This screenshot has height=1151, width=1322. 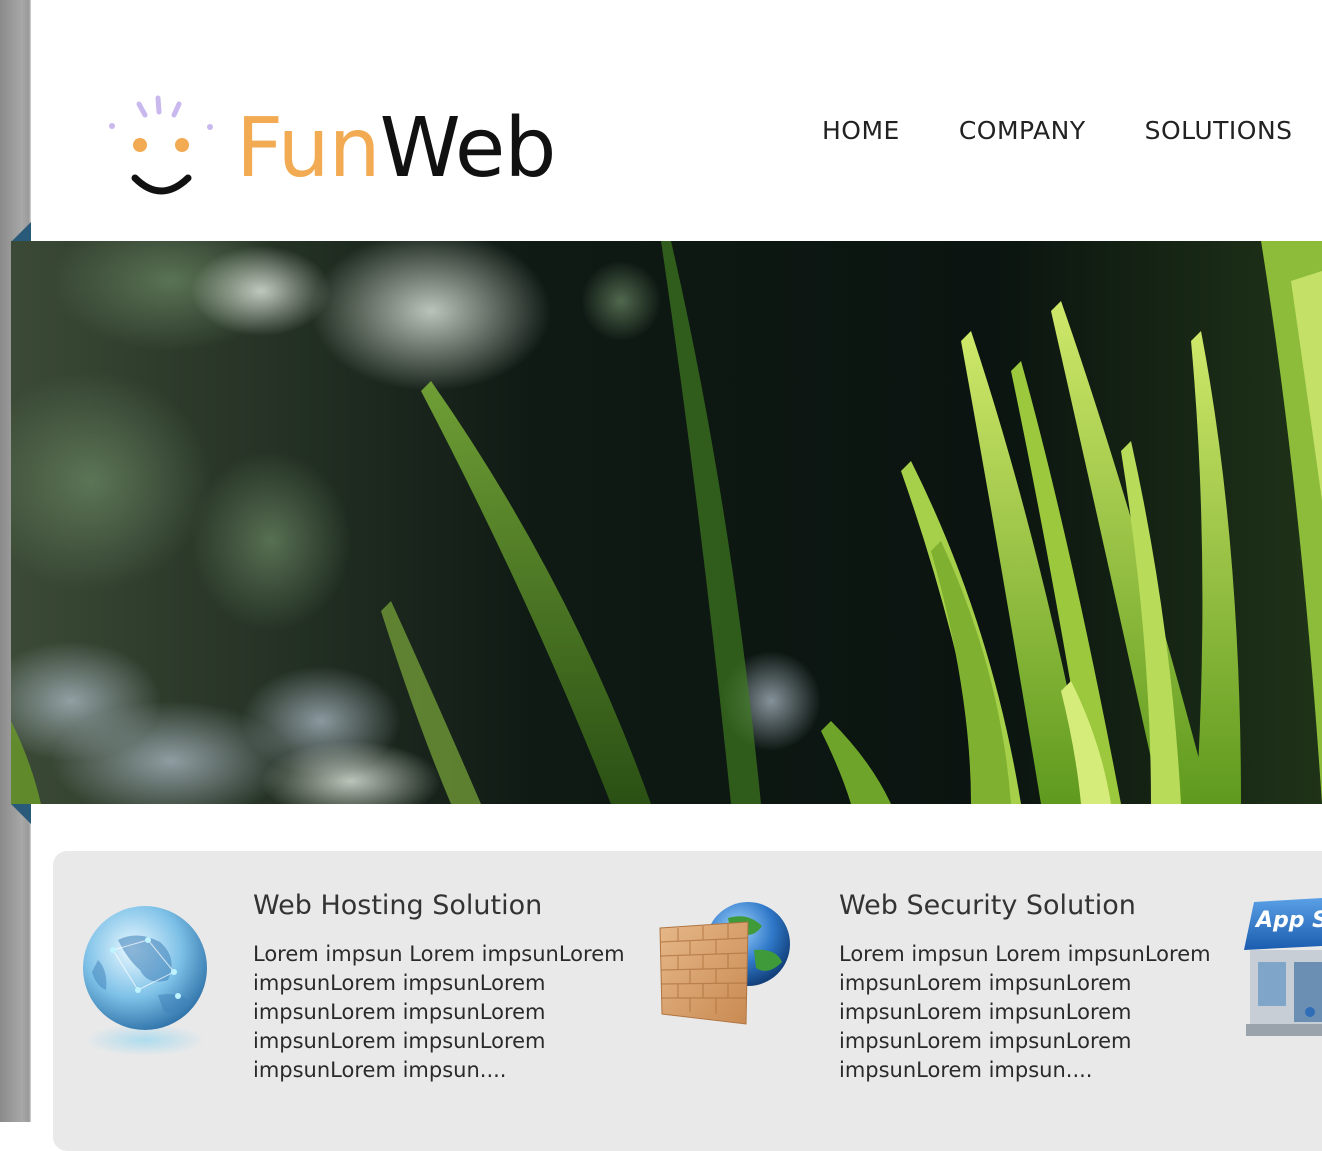 What do you see at coordinates (724, 963) in the screenshot?
I see `firewall-globe-icon` at bounding box center [724, 963].